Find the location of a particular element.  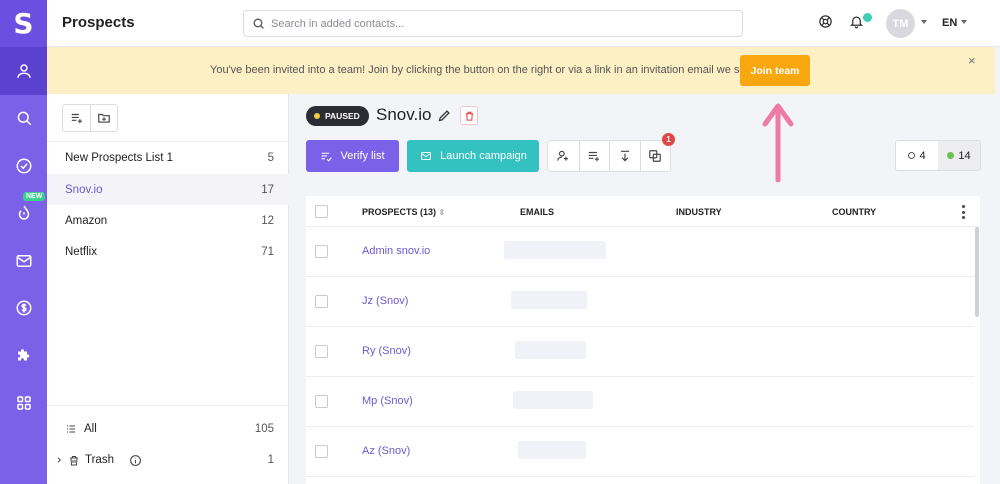

list-actions-group is located at coordinates (609, 156).